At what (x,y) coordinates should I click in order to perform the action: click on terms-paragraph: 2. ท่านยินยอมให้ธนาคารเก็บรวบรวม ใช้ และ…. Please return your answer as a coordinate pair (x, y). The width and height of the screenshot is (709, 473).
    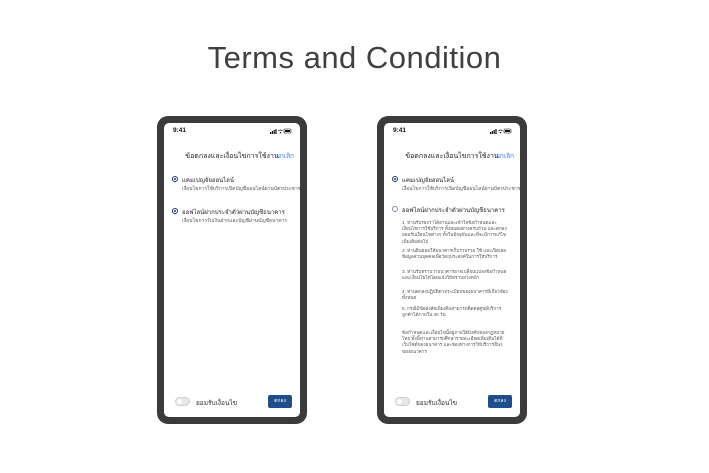
    Looking at the image, I should click on (454, 254).